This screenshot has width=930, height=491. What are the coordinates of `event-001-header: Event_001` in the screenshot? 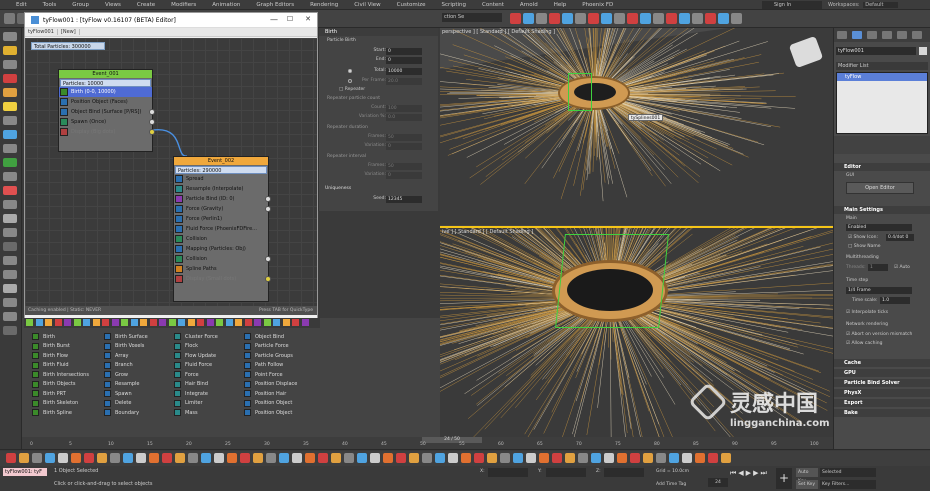 It's located at (105, 74).